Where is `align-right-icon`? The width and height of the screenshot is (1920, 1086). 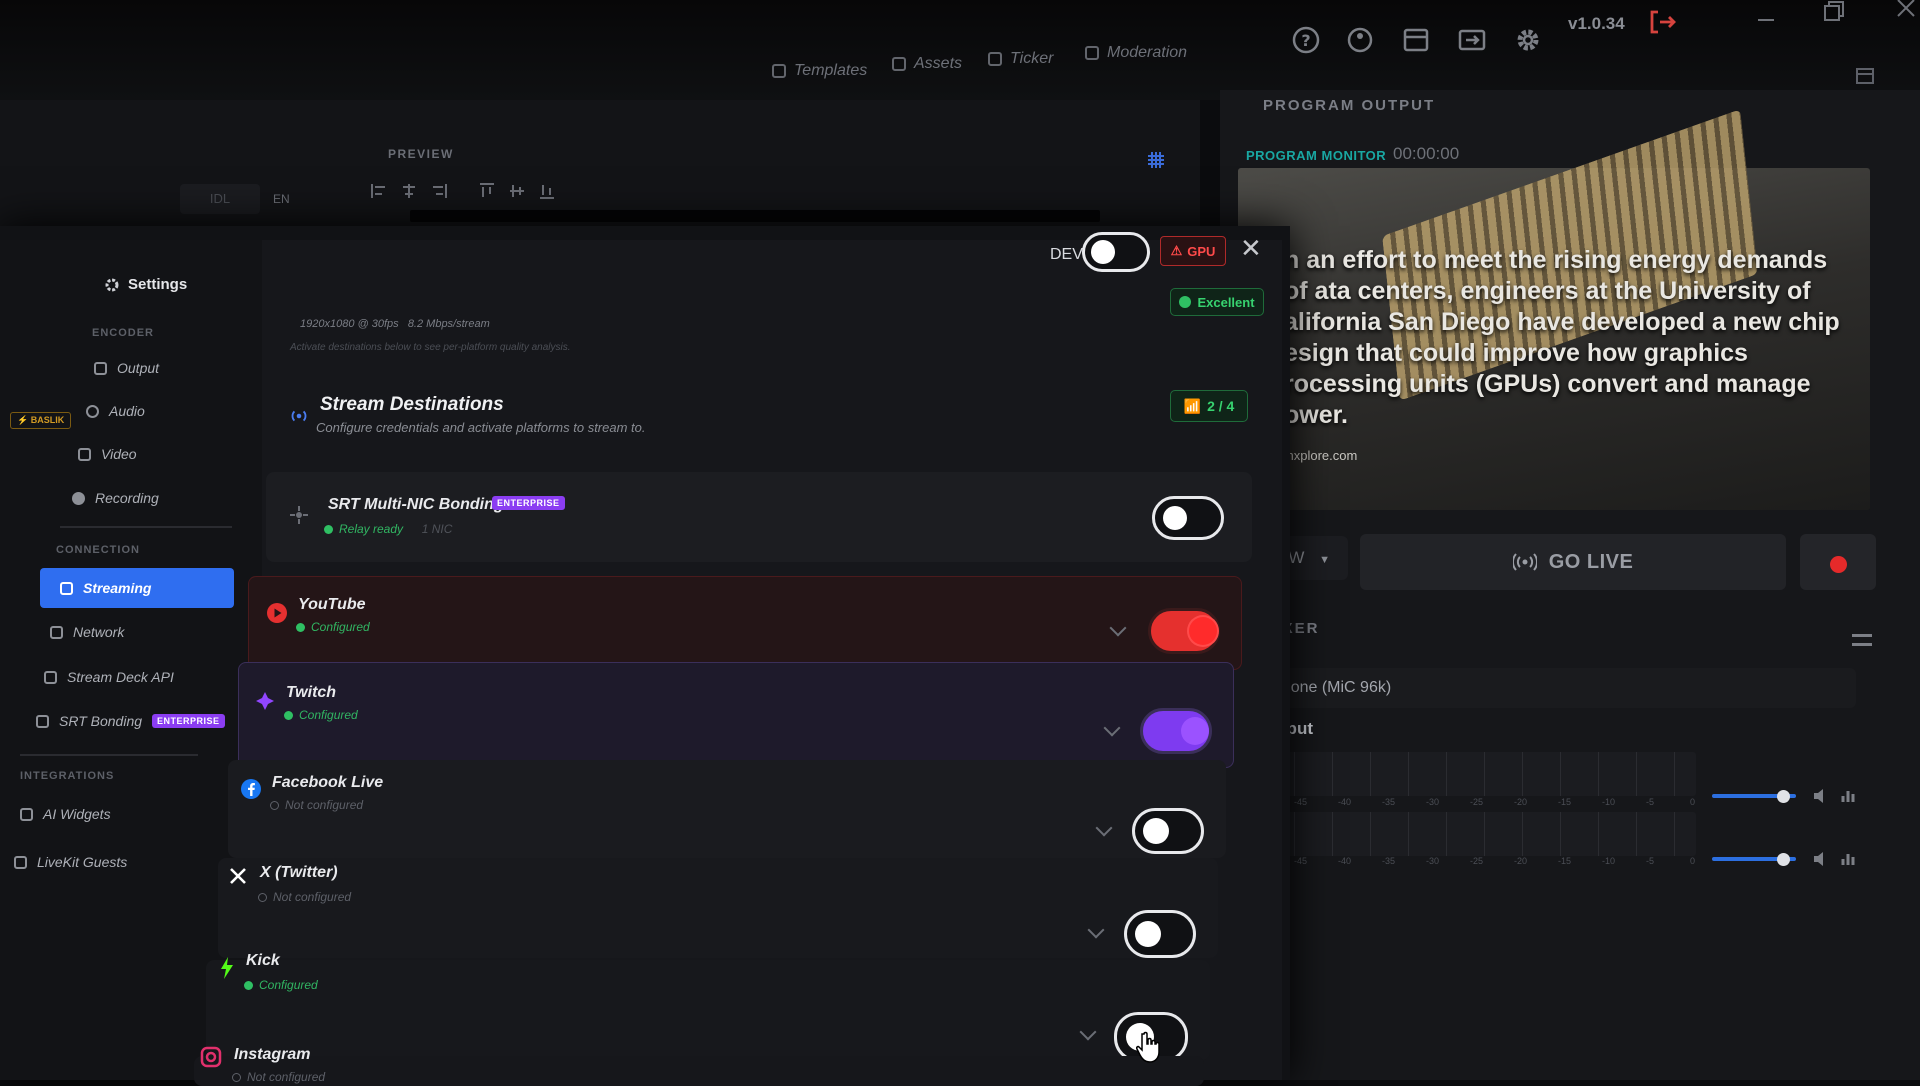
align-right-icon is located at coordinates (439, 191).